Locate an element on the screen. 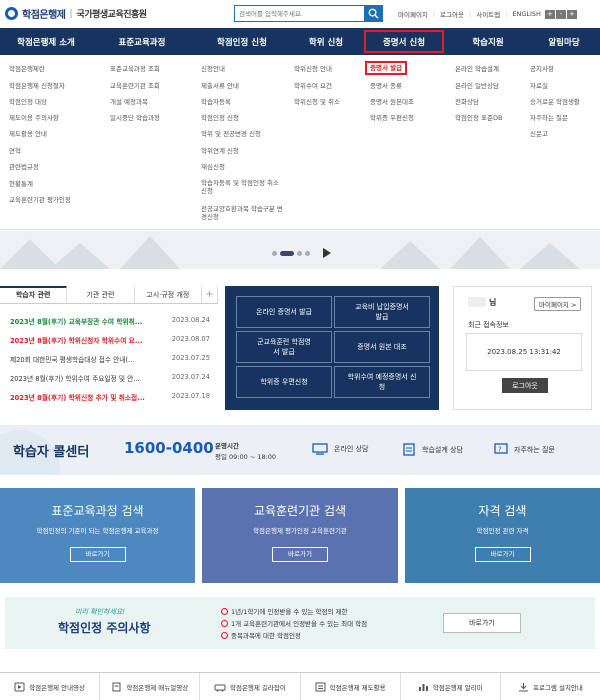  nav-credit-application: 학점인정 신청 is located at coordinates (242, 41).